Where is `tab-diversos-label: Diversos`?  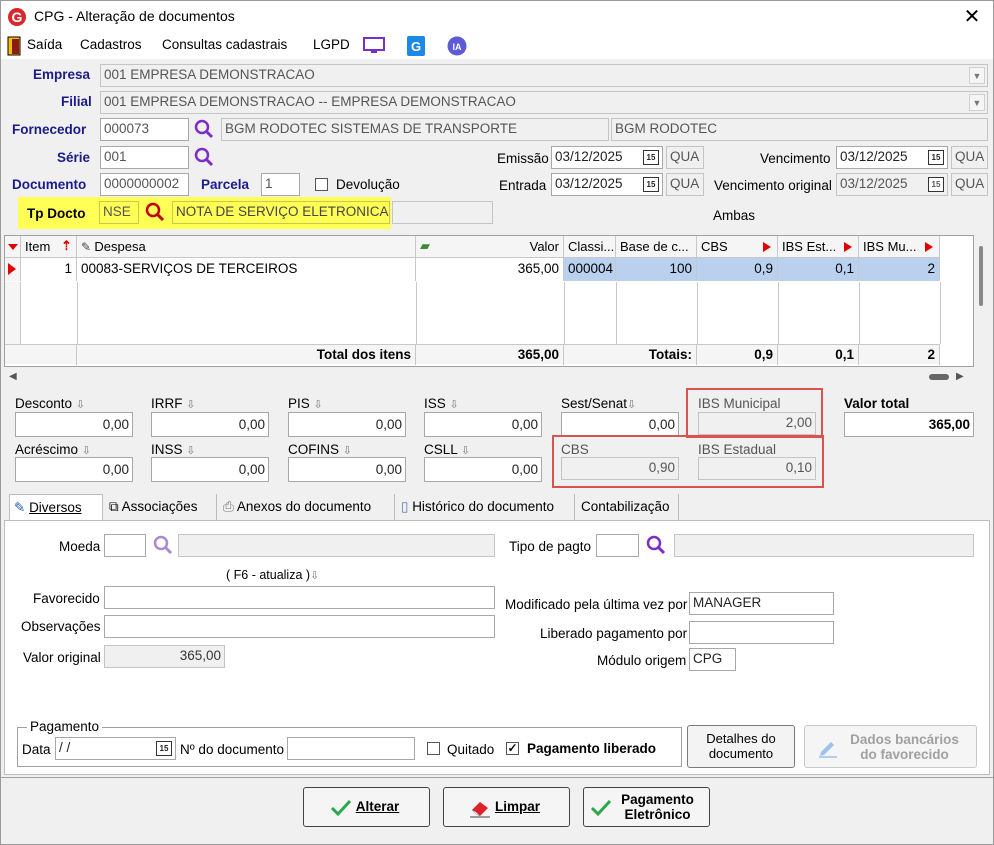 tab-diversos-label: Diversos is located at coordinates (55, 507).